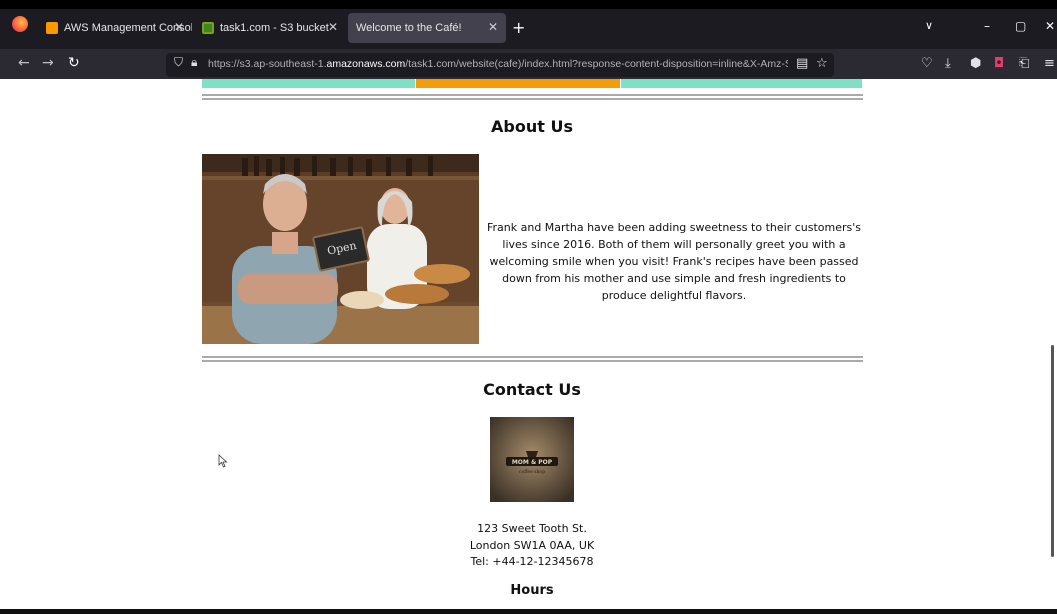  What do you see at coordinates (532, 126) in the screenshot?
I see `about-heading: About Us` at bounding box center [532, 126].